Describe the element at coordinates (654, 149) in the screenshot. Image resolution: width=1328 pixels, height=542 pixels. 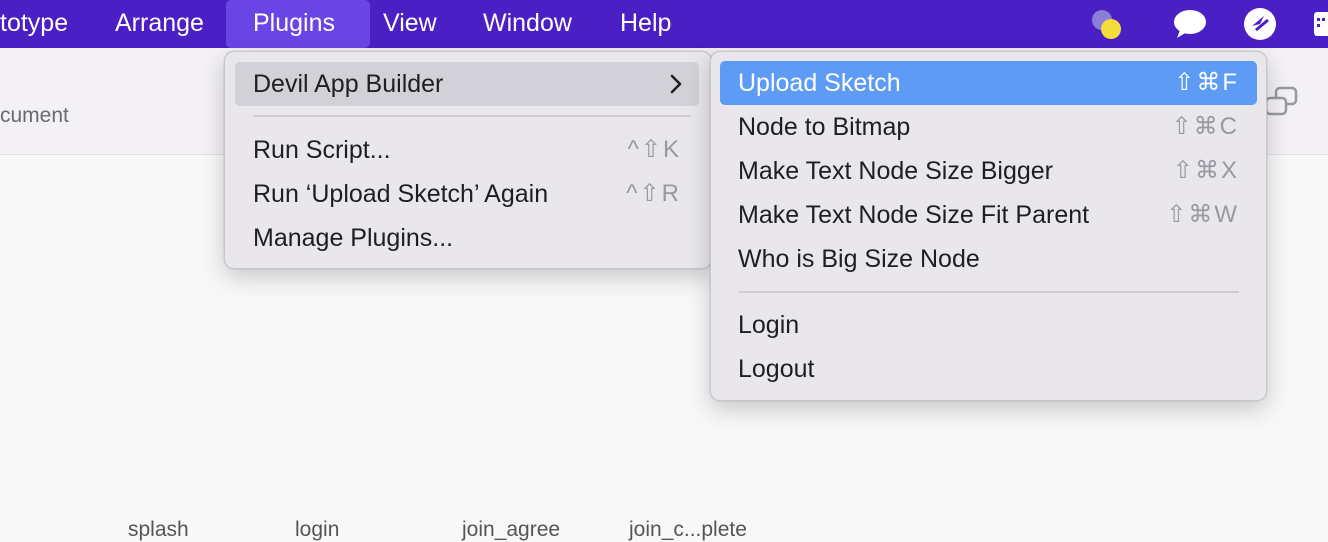
I see `menu-item-shortcut: ^⇧K` at that location.